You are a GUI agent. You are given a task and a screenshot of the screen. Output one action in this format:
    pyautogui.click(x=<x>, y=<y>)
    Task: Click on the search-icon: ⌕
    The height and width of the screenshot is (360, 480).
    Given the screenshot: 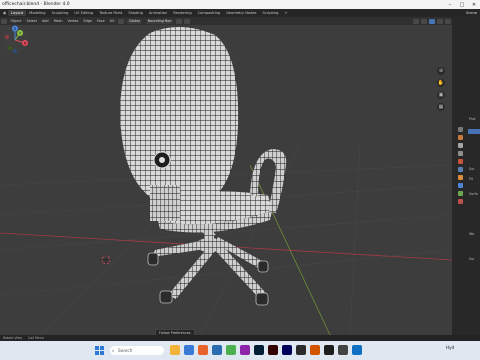 What is the action you would take?
    pyautogui.click(x=113, y=350)
    